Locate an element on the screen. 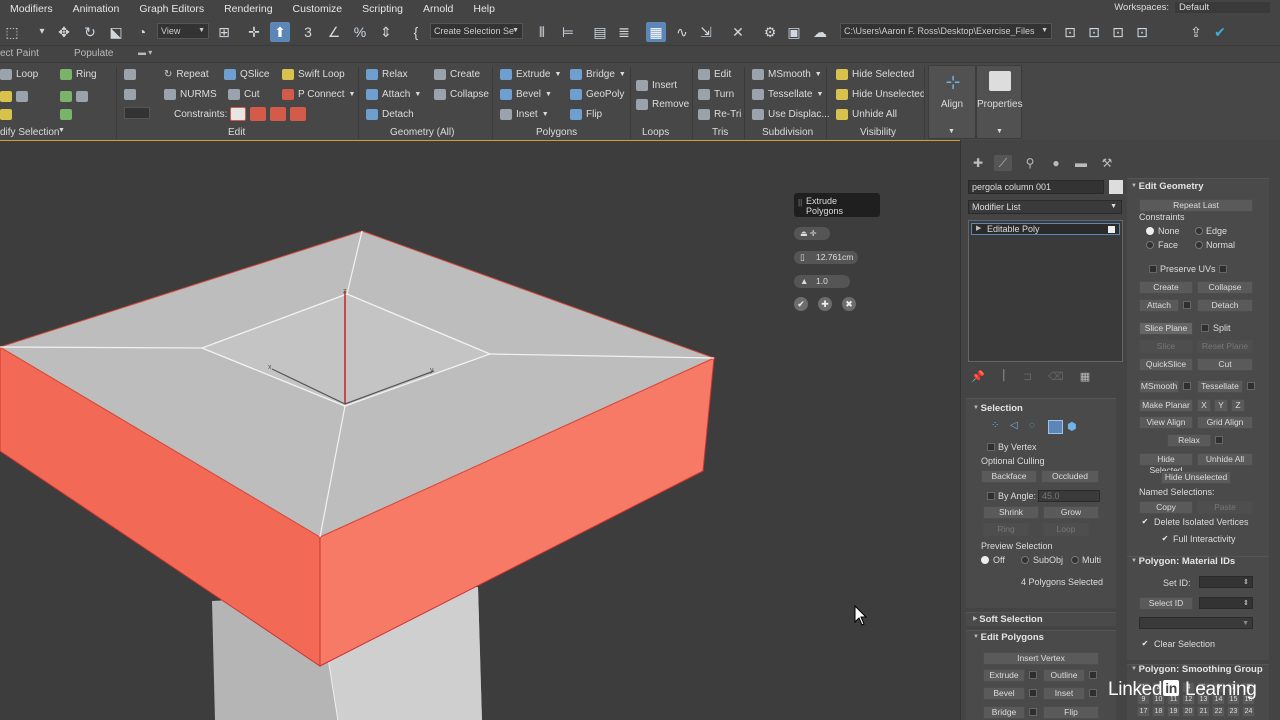 The height and width of the screenshot is (720, 1280). clear-selection-checkbox: ✔ is located at coordinates (1145, 644).